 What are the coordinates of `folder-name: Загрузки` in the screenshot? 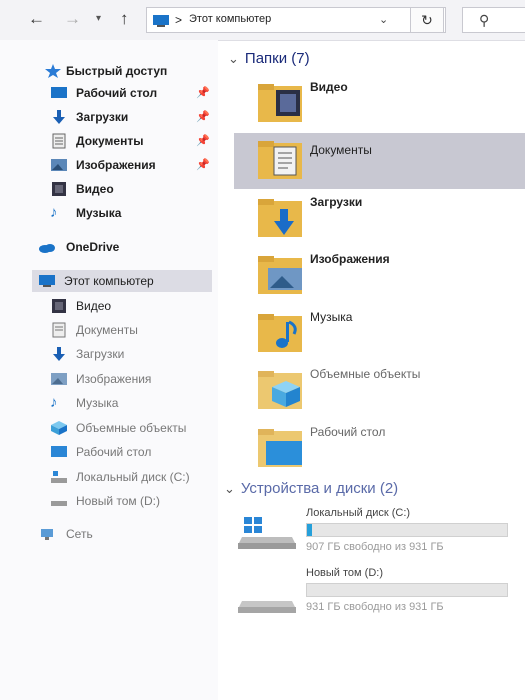 It's located at (336, 202).